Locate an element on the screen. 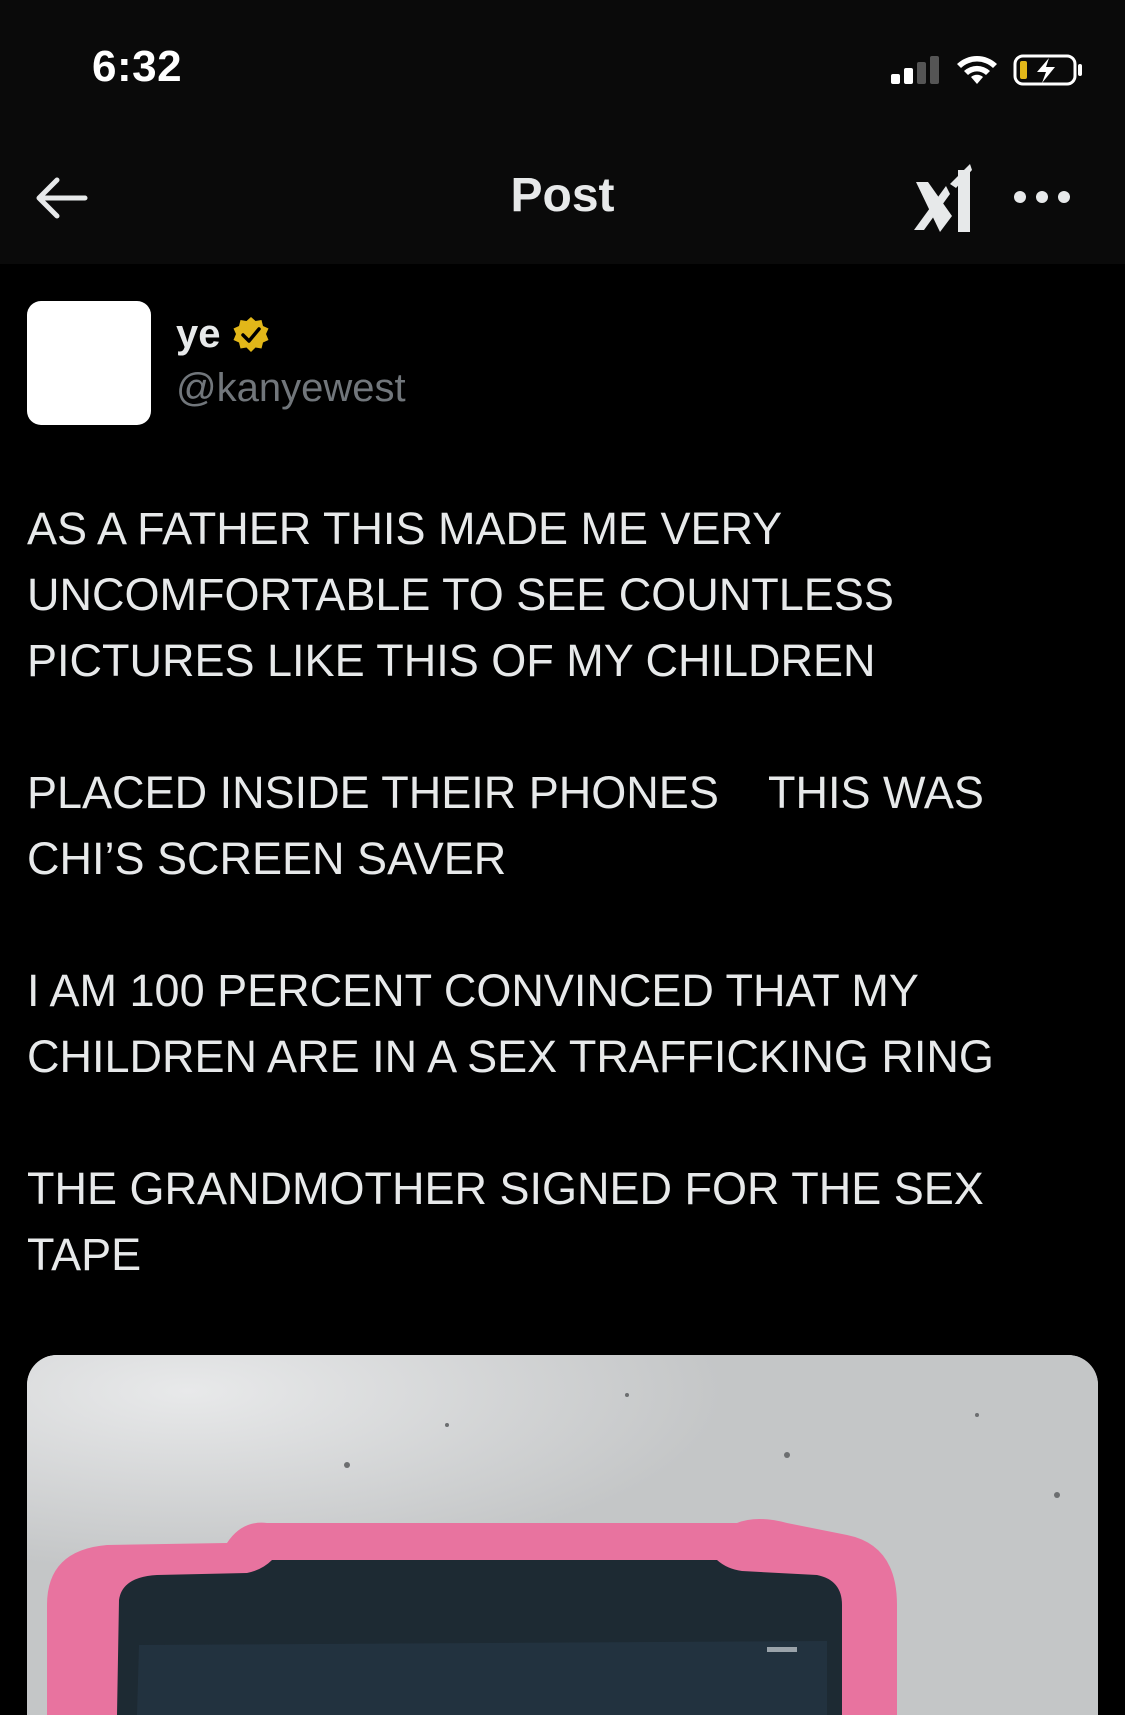 This screenshot has width=1125, height=1715. cellular-signal-icon is located at coordinates (915, 70).